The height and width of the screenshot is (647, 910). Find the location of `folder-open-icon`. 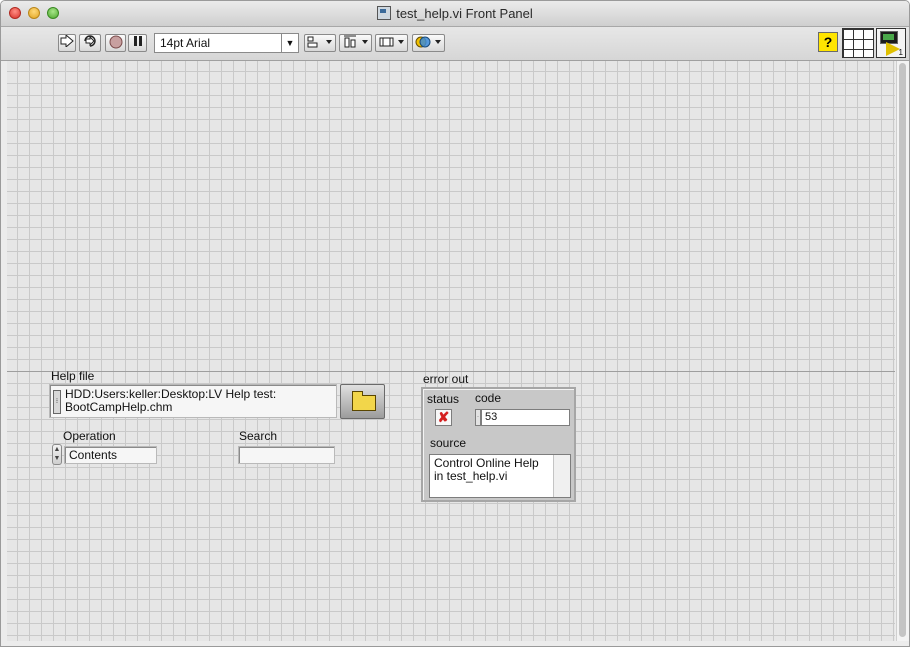

folder-open-icon is located at coordinates (364, 401).